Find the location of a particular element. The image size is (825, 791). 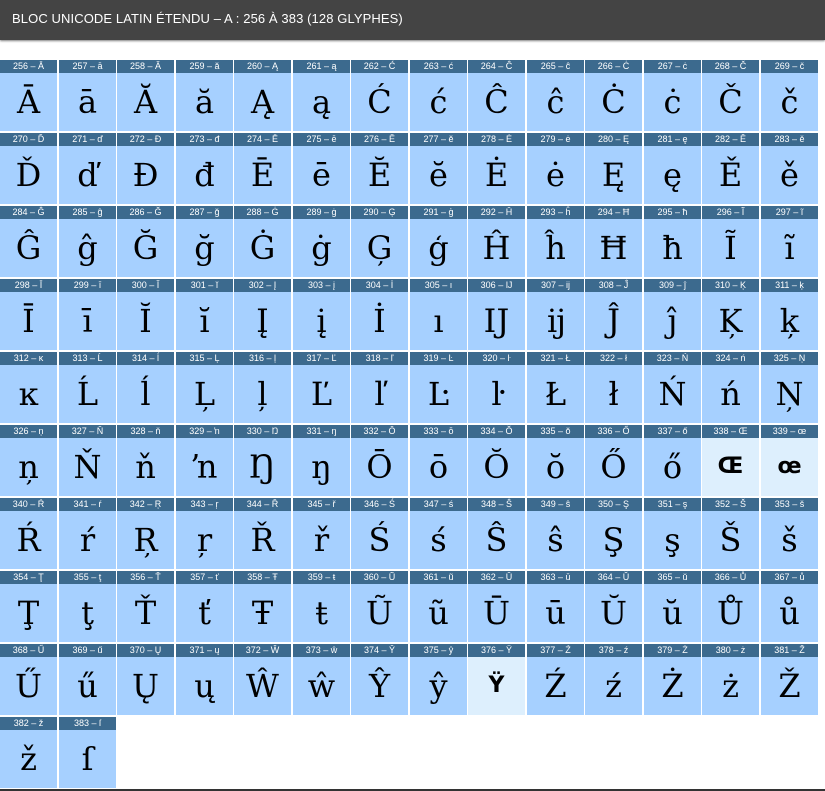

glyph-cell: 314 – ĺ ĺ is located at coordinates (145, 387).